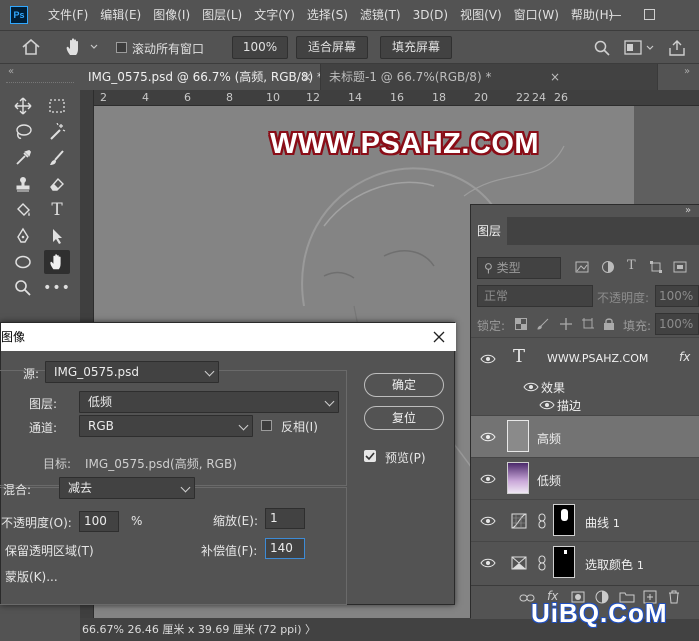 The height and width of the screenshot is (641, 699). I want to click on tab-layers: 图层, so click(489, 231).